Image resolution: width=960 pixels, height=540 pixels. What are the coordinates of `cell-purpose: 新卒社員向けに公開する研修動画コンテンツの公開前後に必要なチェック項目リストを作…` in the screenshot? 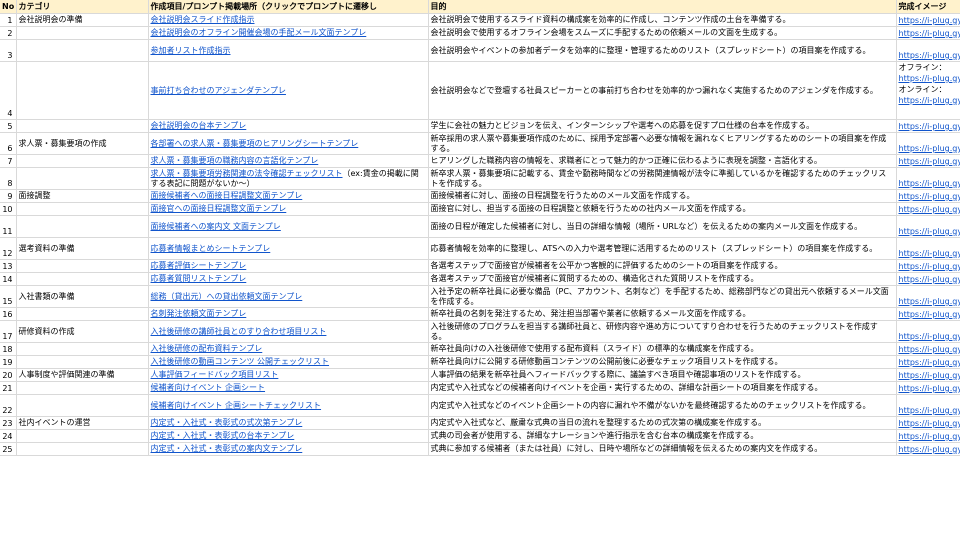 It's located at (662, 362).